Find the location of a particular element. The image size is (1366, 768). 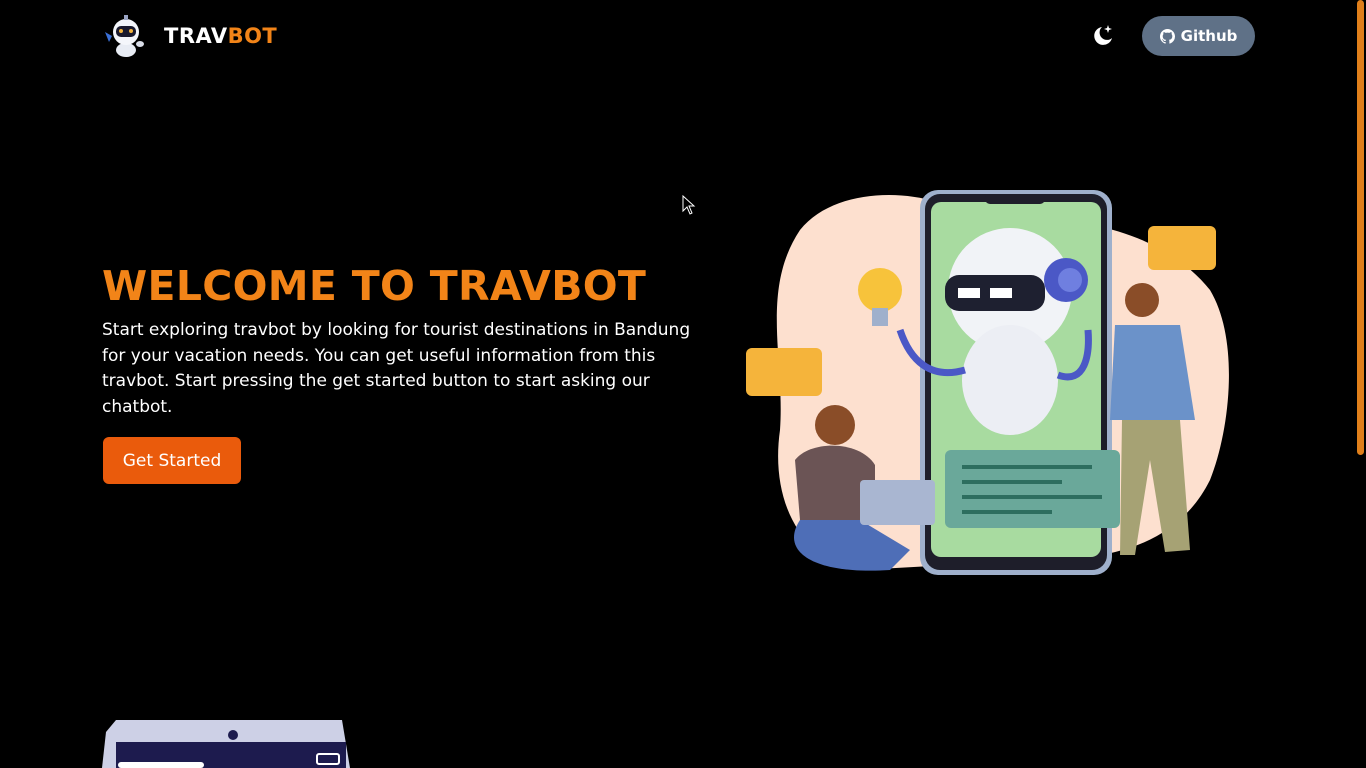

brand-name: TRAVBOT is located at coordinates (220, 36).